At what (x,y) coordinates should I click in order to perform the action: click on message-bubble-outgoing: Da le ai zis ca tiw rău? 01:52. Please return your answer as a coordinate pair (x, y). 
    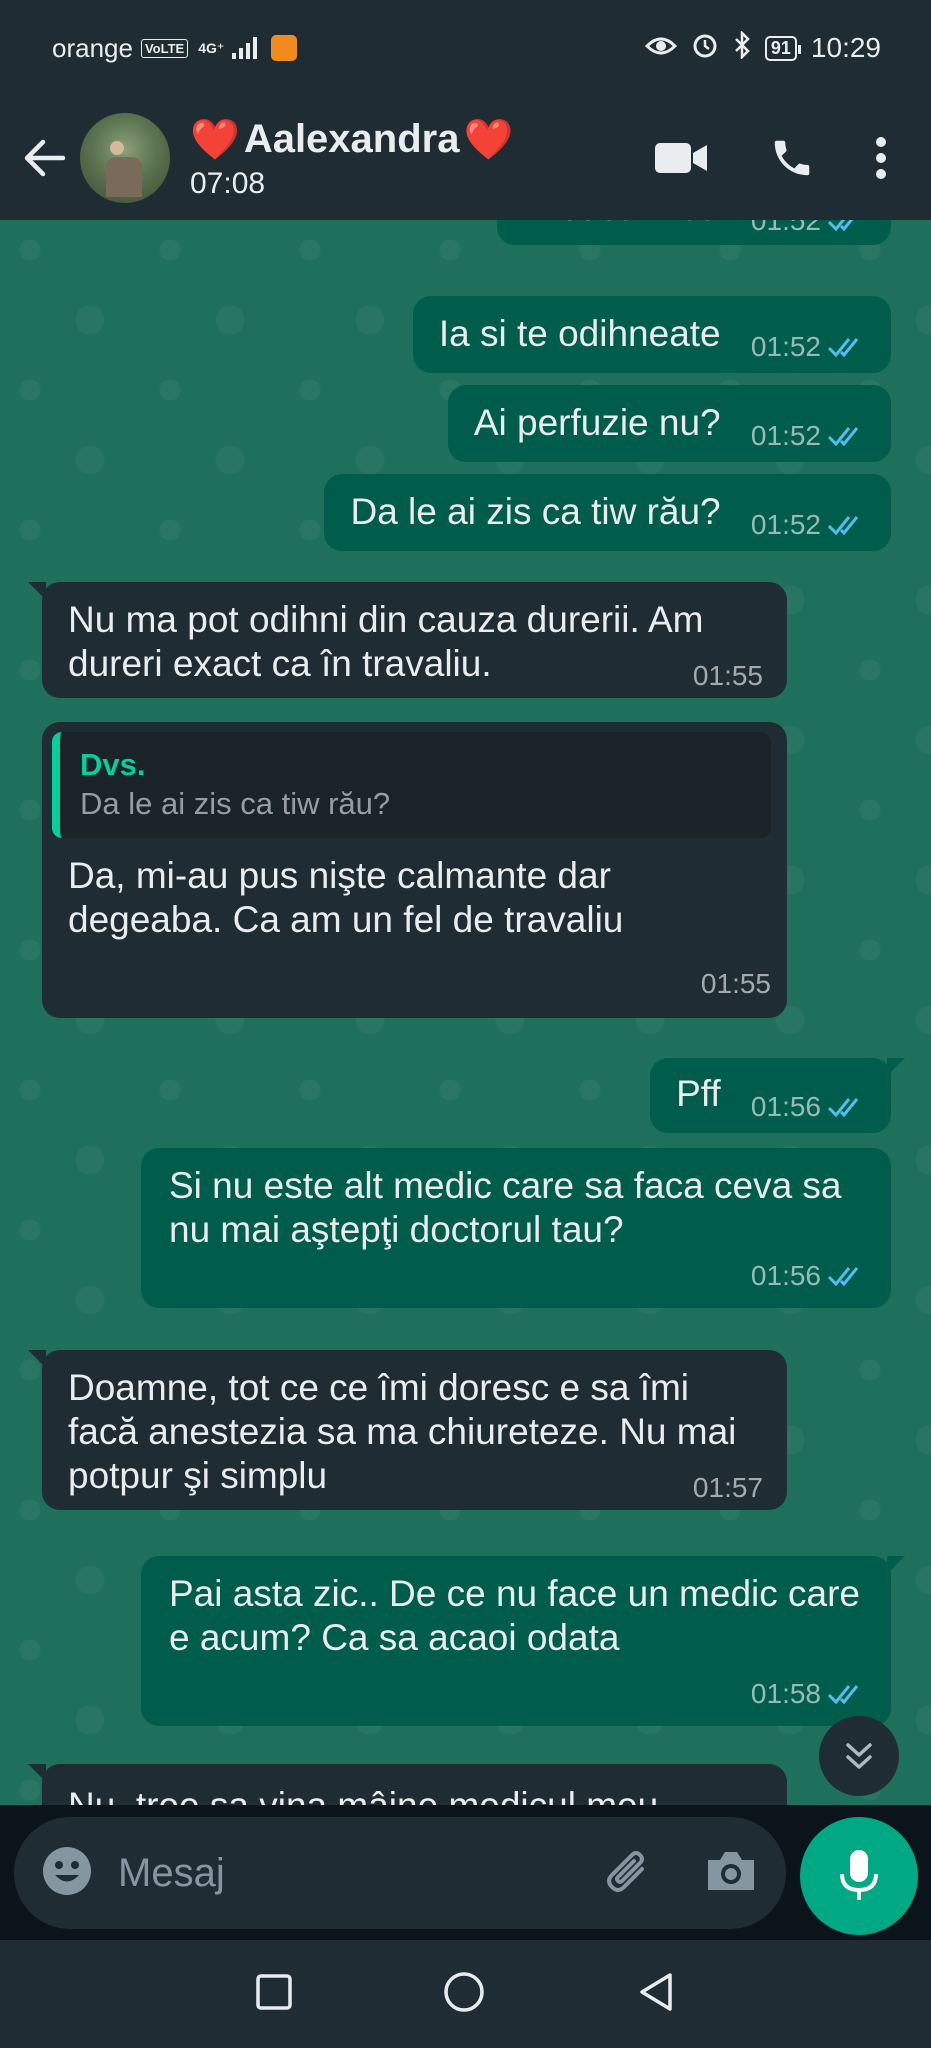
    Looking at the image, I should click on (607, 512).